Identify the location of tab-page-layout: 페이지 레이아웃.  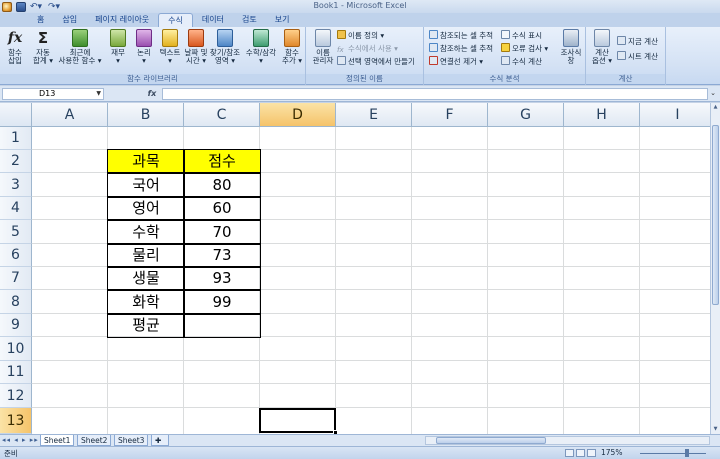
(122, 20).